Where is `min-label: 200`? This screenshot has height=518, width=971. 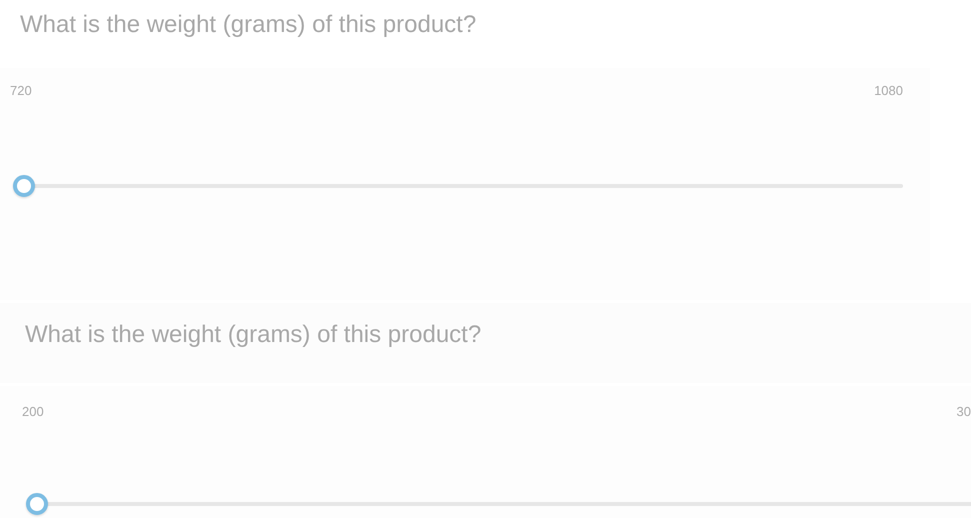 min-label: 200 is located at coordinates (33, 411).